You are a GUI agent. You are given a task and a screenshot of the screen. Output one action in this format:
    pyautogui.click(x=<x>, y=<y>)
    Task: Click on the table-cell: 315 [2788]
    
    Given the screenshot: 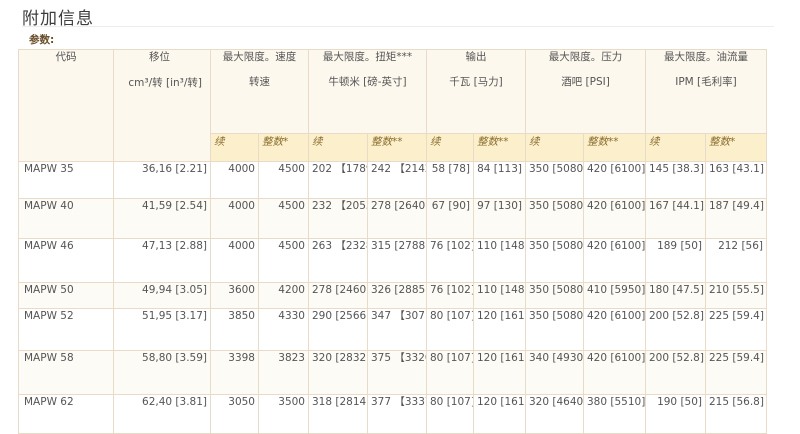 What is the action you would take?
    pyautogui.click(x=397, y=260)
    